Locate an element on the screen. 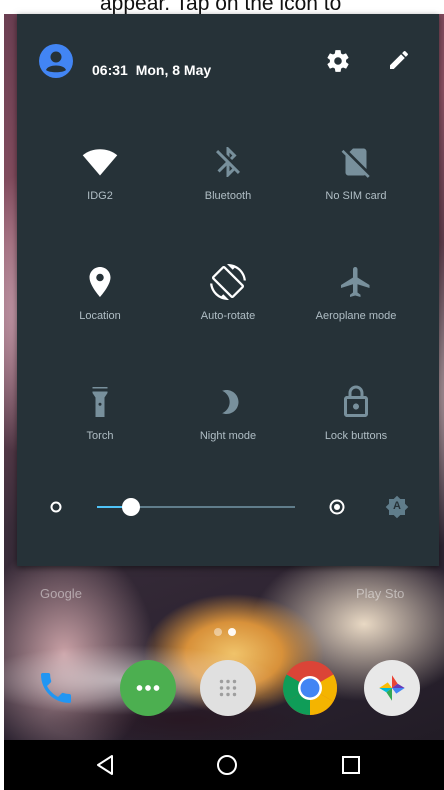 The image size is (444, 790). bluetooth-off-icon is located at coordinates (228, 162).